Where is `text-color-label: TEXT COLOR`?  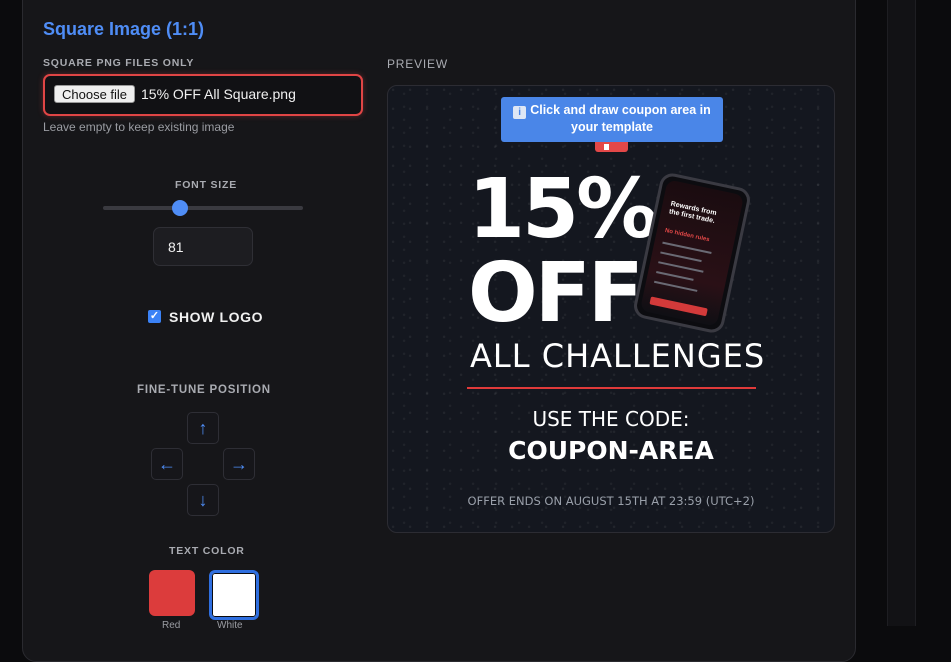 text-color-label: TEXT COLOR is located at coordinates (207, 551).